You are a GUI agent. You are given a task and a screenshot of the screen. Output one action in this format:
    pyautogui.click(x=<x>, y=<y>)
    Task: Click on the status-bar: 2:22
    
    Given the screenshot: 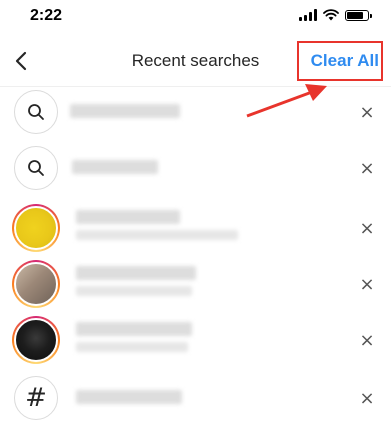 What is the action you would take?
    pyautogui.click(x=195, y=18)
    